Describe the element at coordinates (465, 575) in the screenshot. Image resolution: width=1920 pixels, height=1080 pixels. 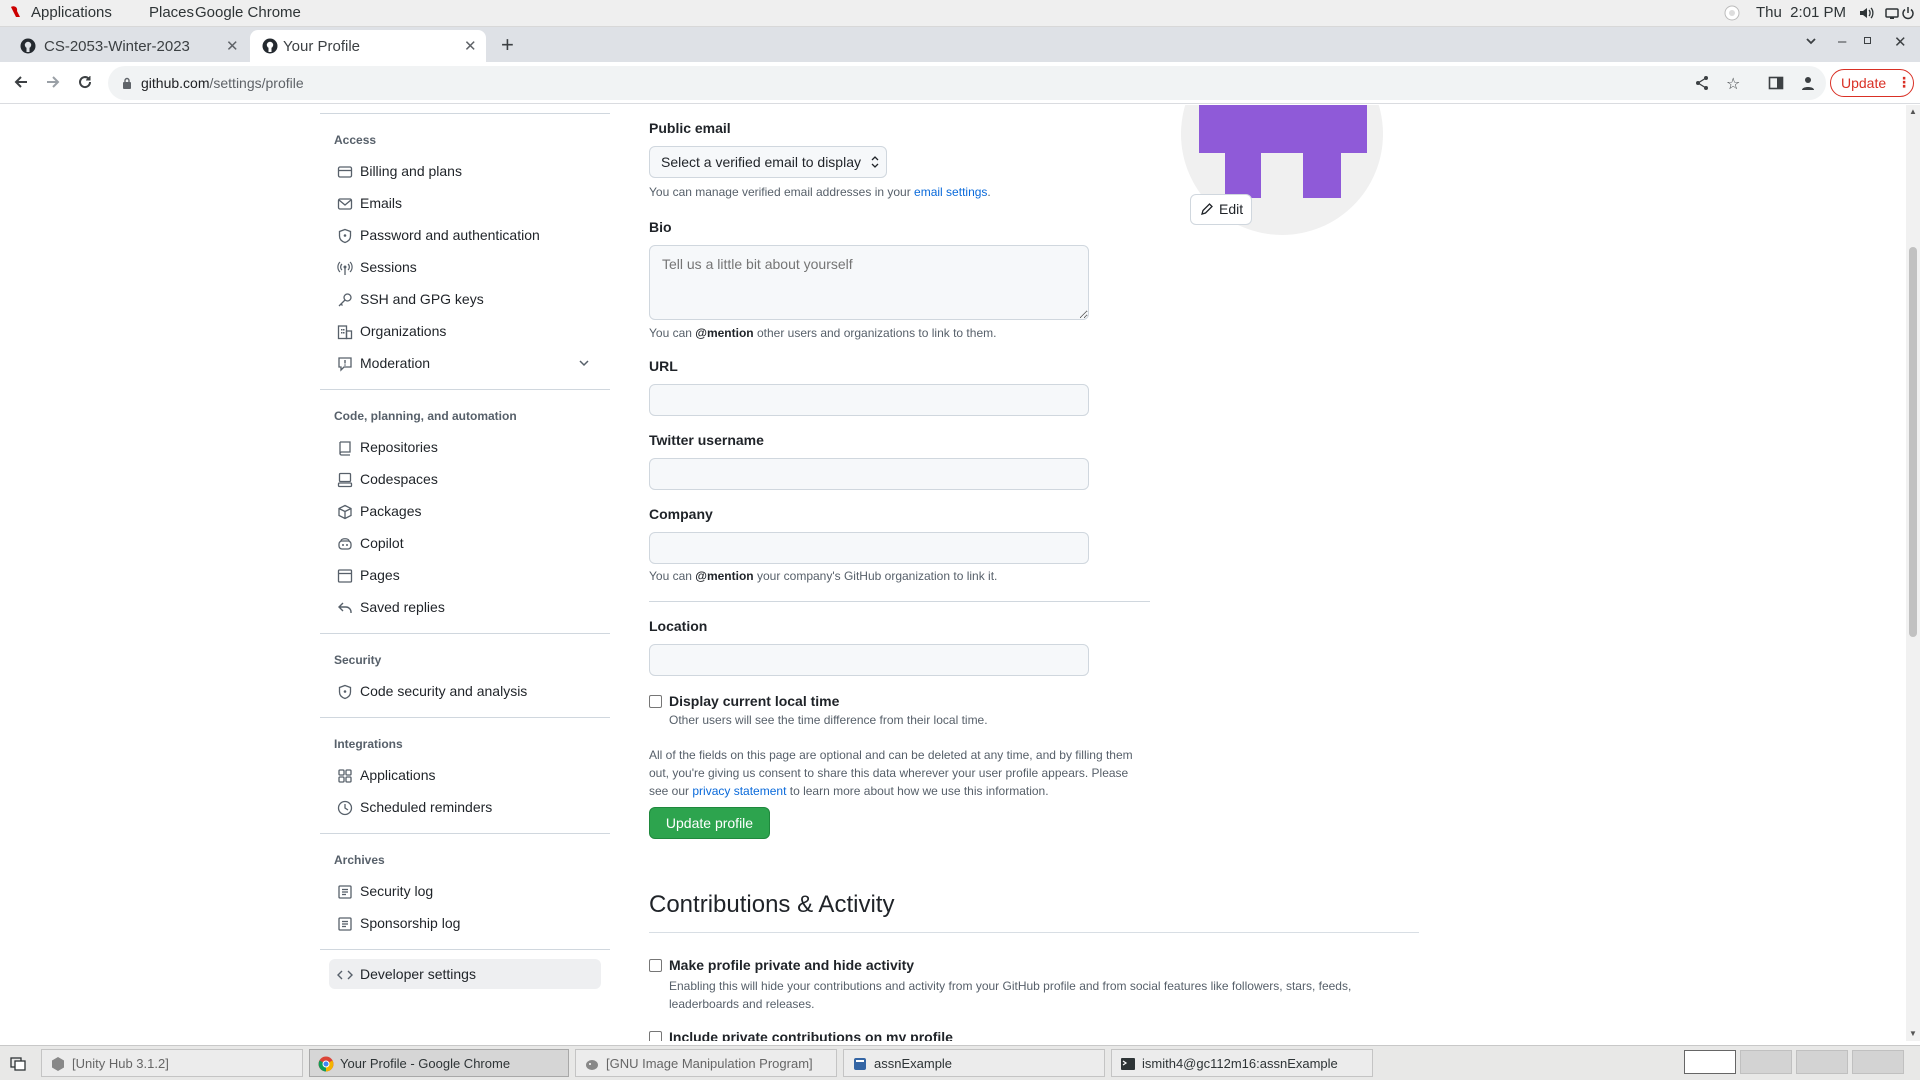
I see `sidebar-item-pages: Pages` at that location.